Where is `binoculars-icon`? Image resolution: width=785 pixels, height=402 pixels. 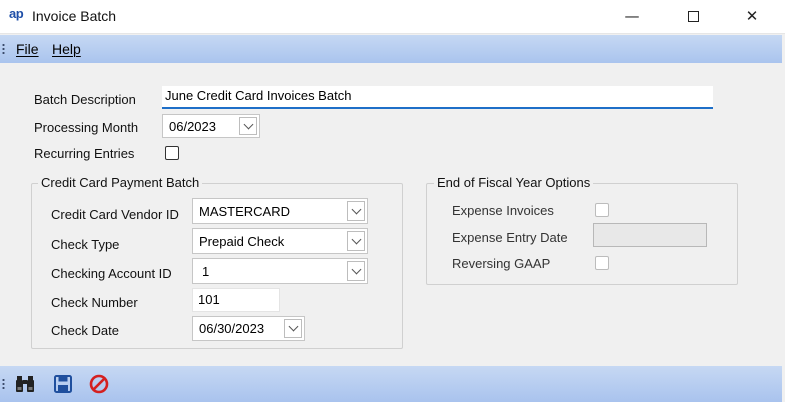 binoculars-icon is located at coordinates (25, 384).